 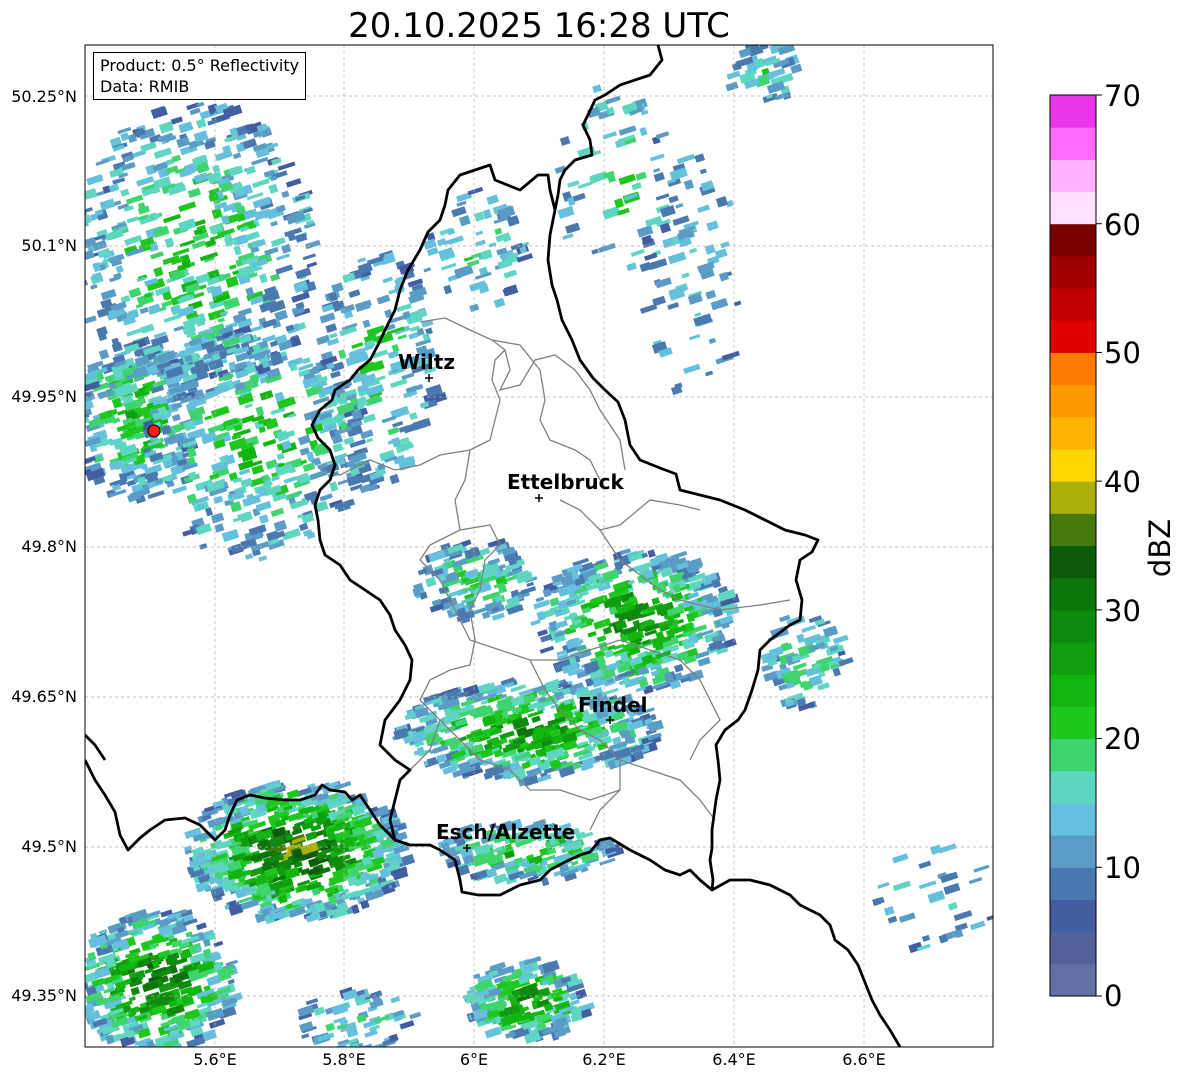 I want to click on colorbar-tick-label: 0, so click(x=1113, y=996).